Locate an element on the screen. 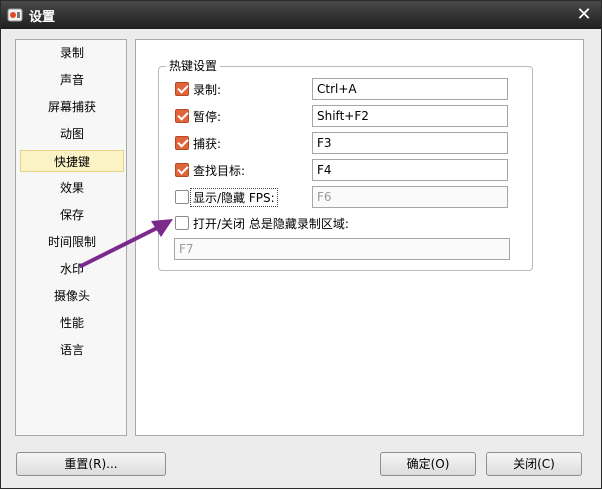 This screenshot has width=602, height=490. hide-area-hotkey-checkbox is located at coordinates (182, 223).